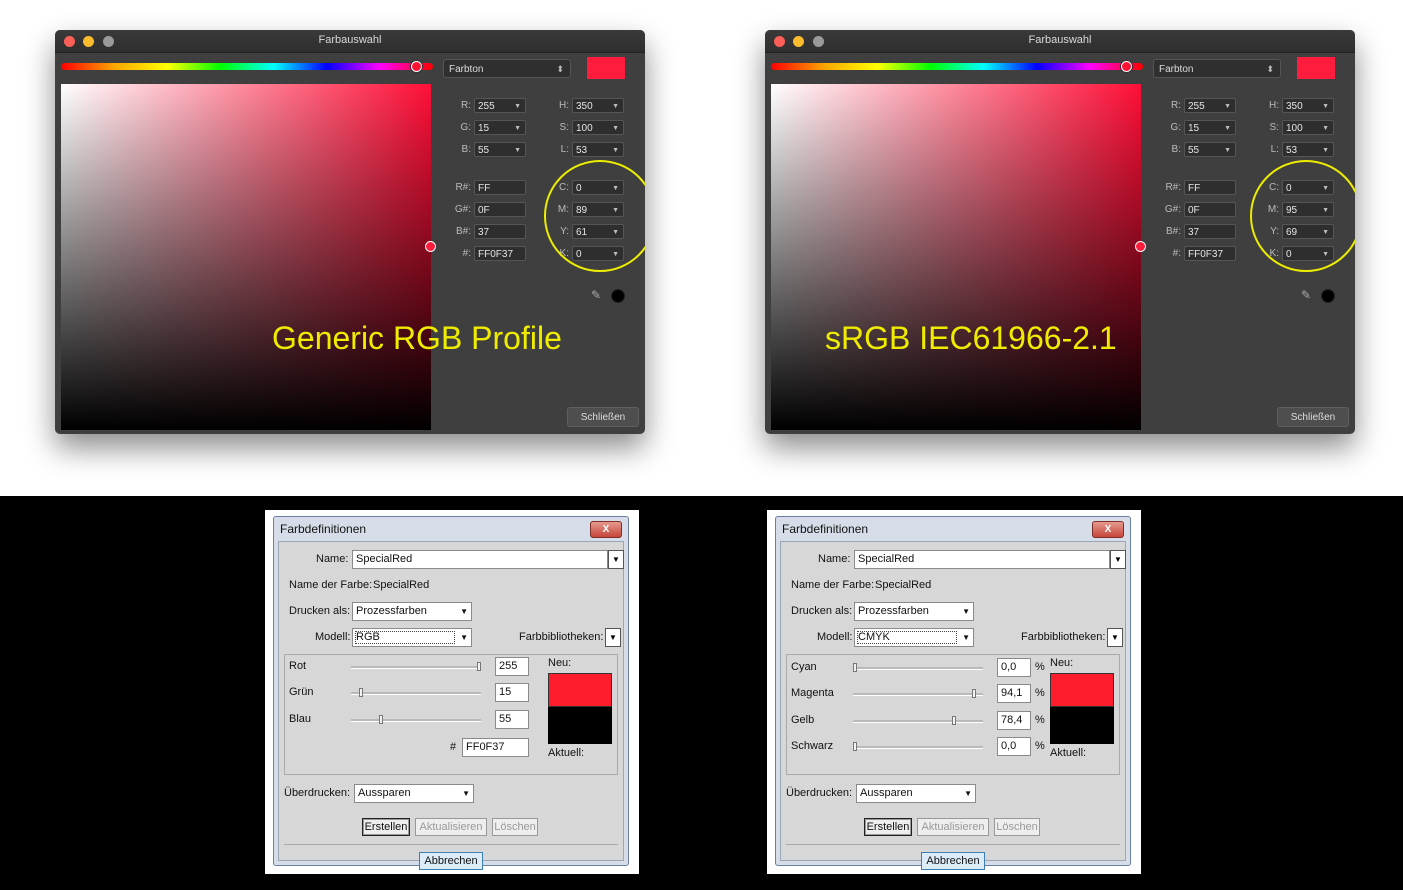 Image resolution: width=1403 pixels, height=890 pixels. What do you see at coordinates (903, 585) in the screenshot?
I see `color-name-value: SpecialRed` at bounding box center [903, 585].